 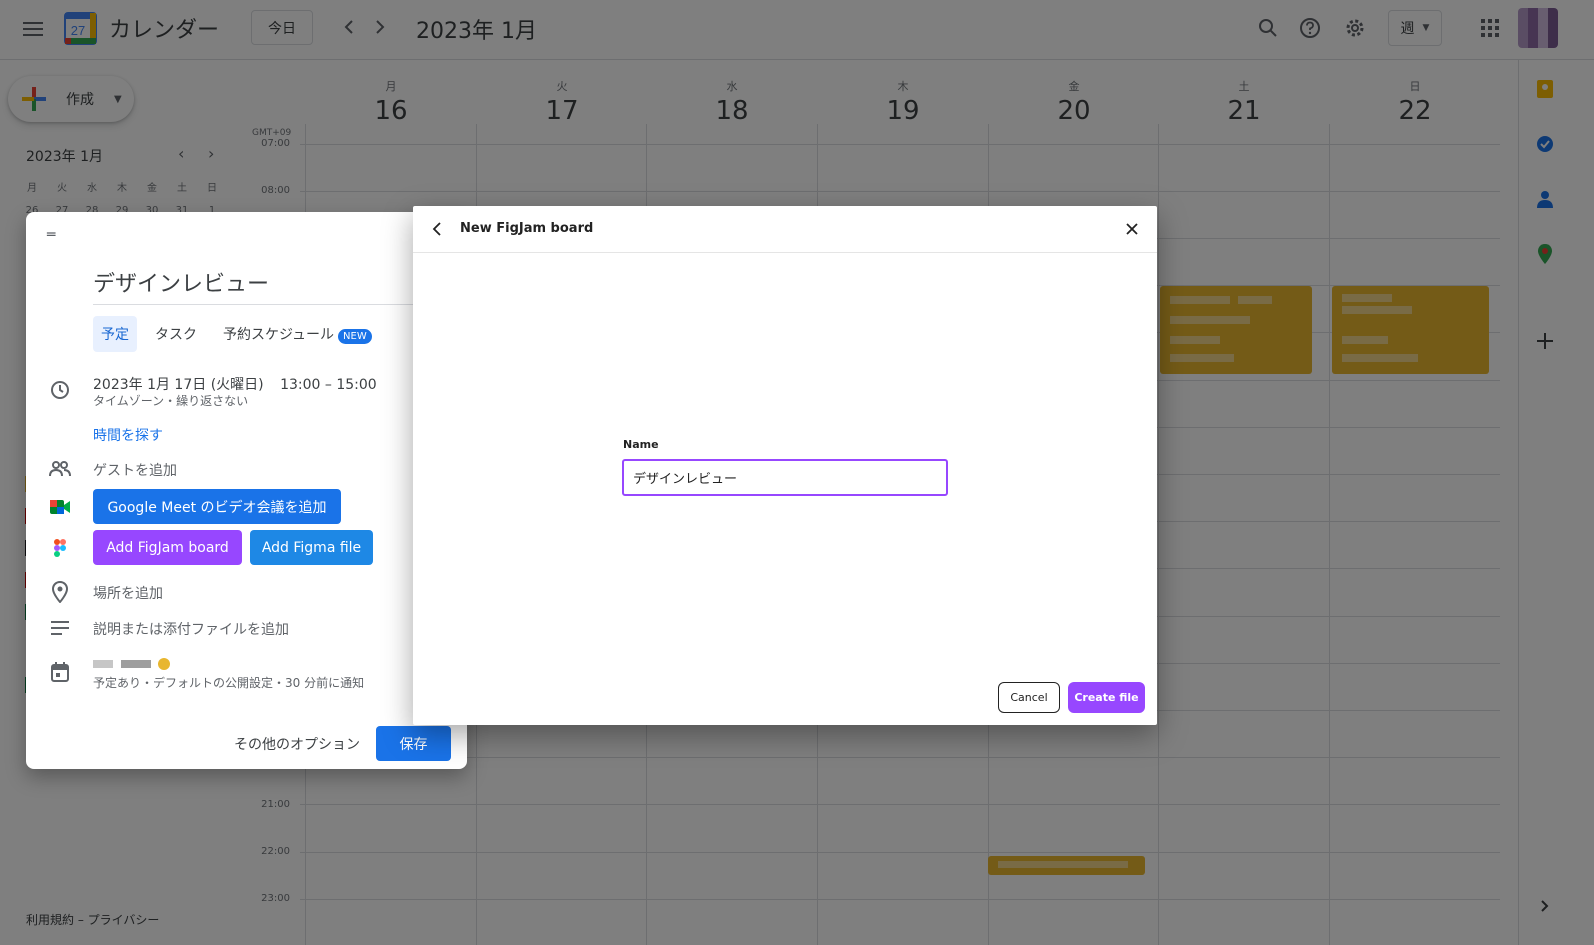 I want to click on create-file-button: Create file, so click(x=1106, y=697).